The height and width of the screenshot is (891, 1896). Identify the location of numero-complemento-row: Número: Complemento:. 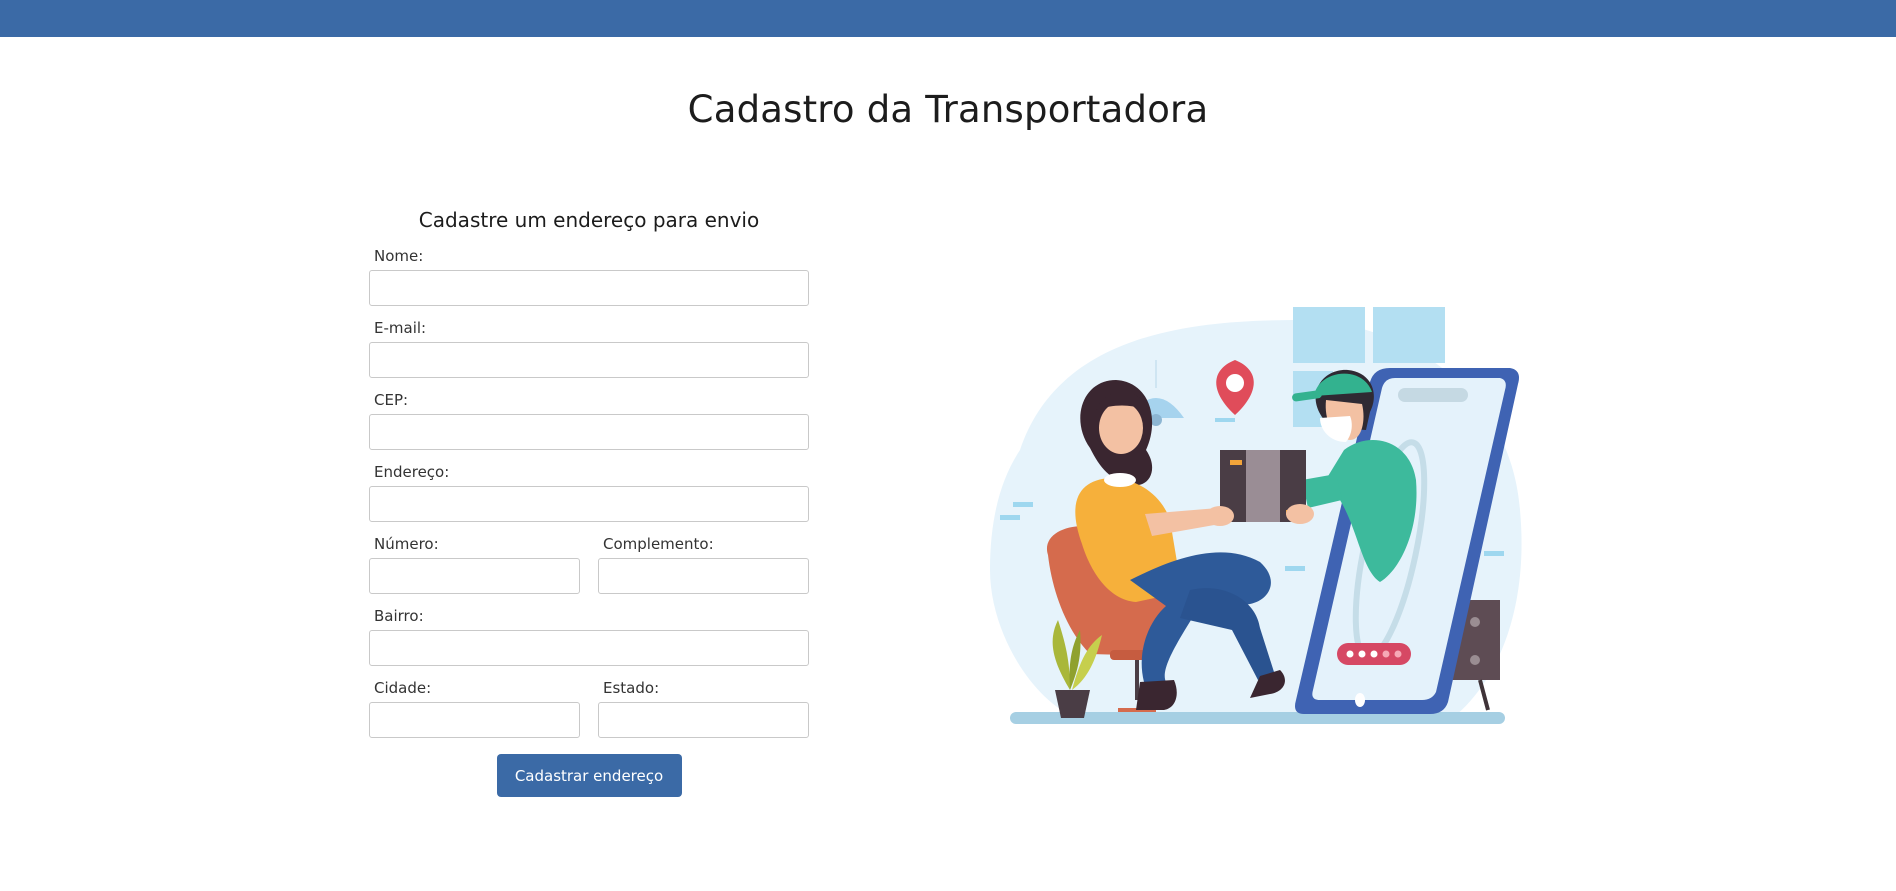
(589, 571).